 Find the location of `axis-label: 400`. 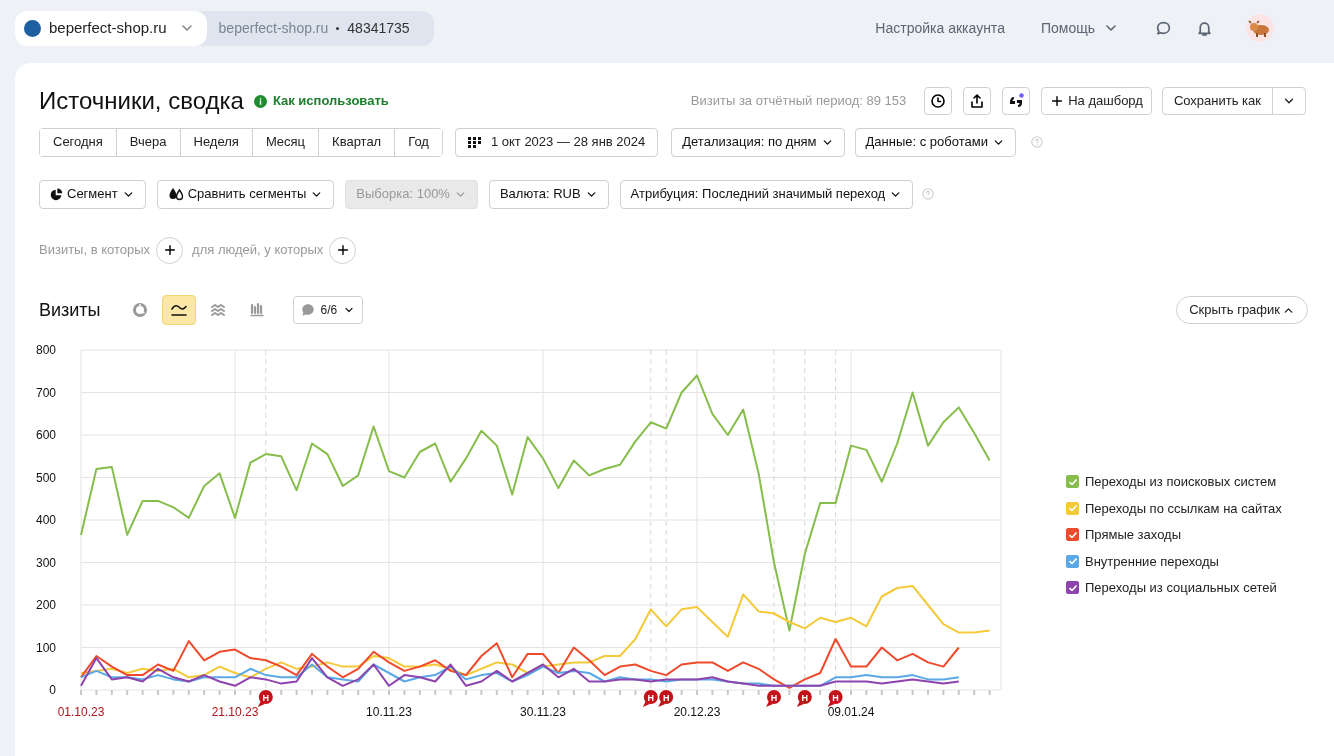

axis-label: 400 is located at coordinates (45, 520).